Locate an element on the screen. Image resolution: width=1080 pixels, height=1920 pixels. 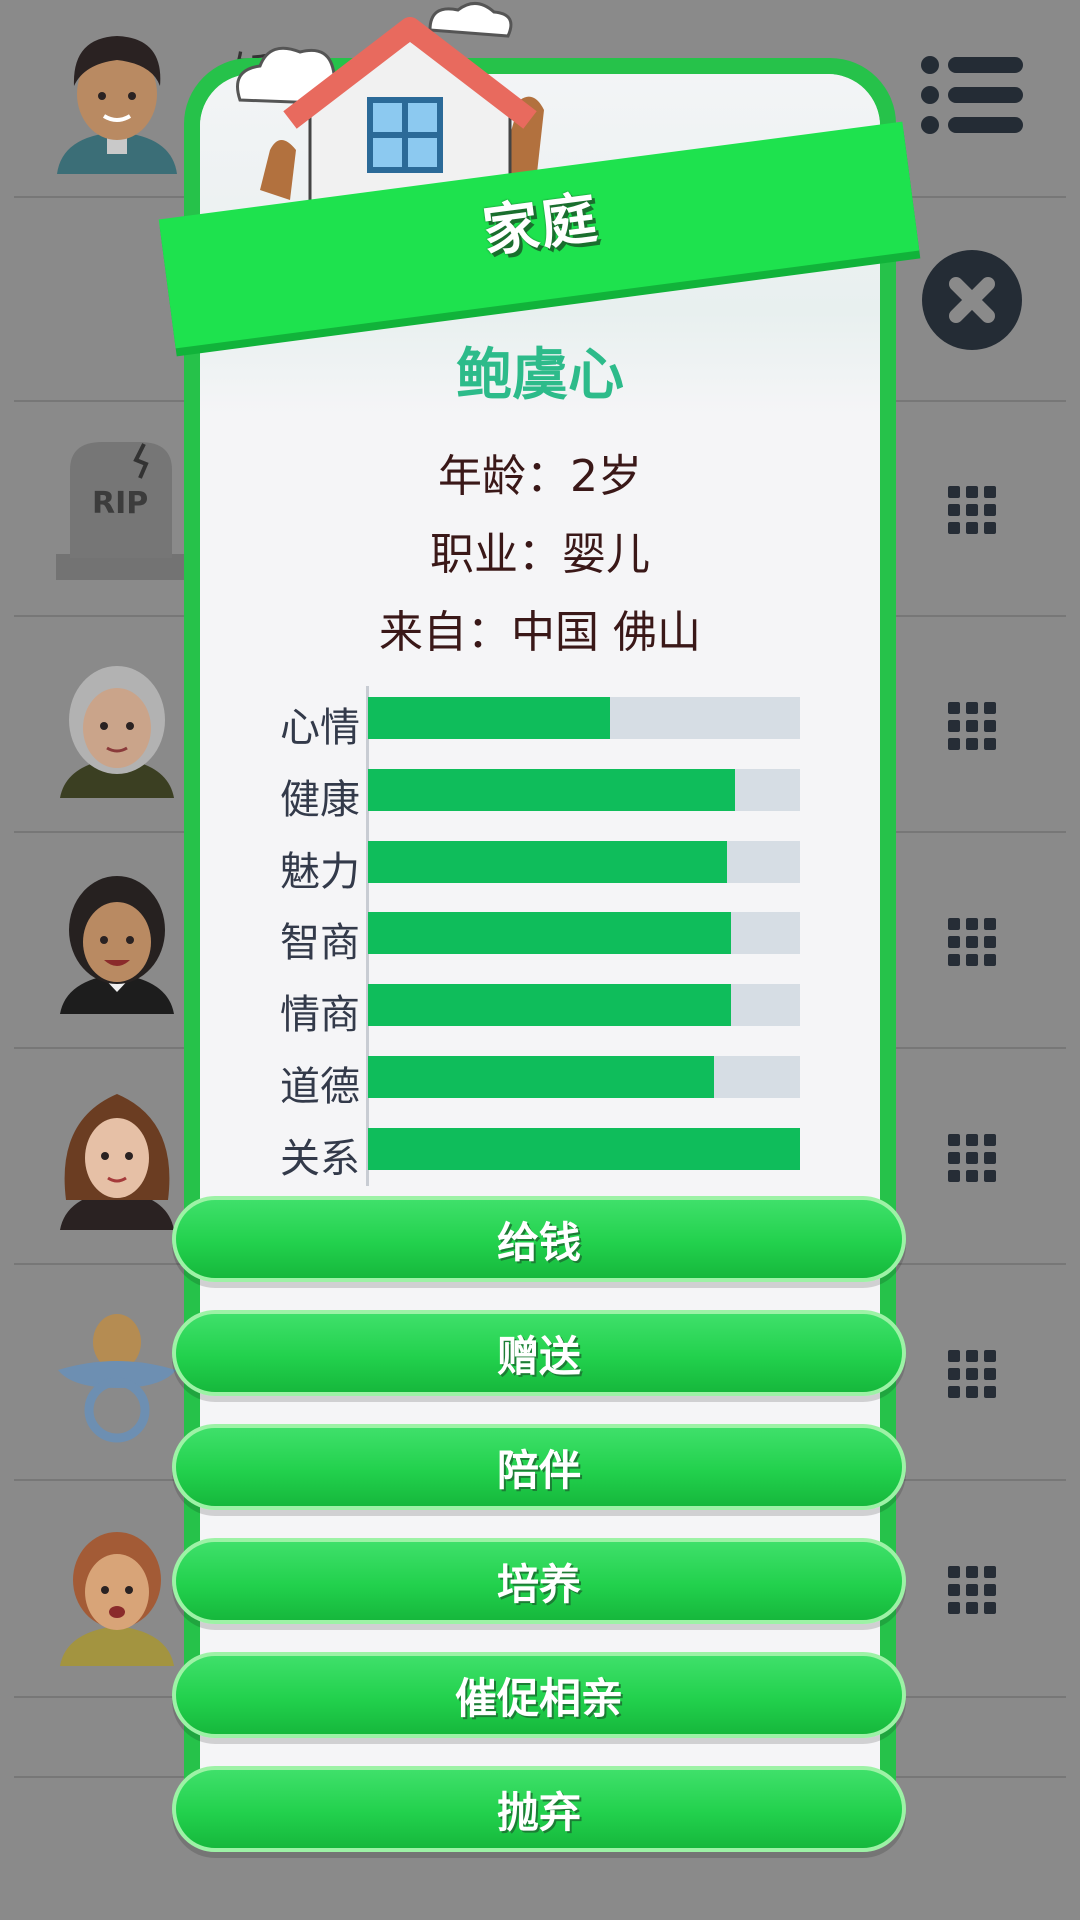
age-info: 年龄：2岁 is located at coordinates (540, 476).